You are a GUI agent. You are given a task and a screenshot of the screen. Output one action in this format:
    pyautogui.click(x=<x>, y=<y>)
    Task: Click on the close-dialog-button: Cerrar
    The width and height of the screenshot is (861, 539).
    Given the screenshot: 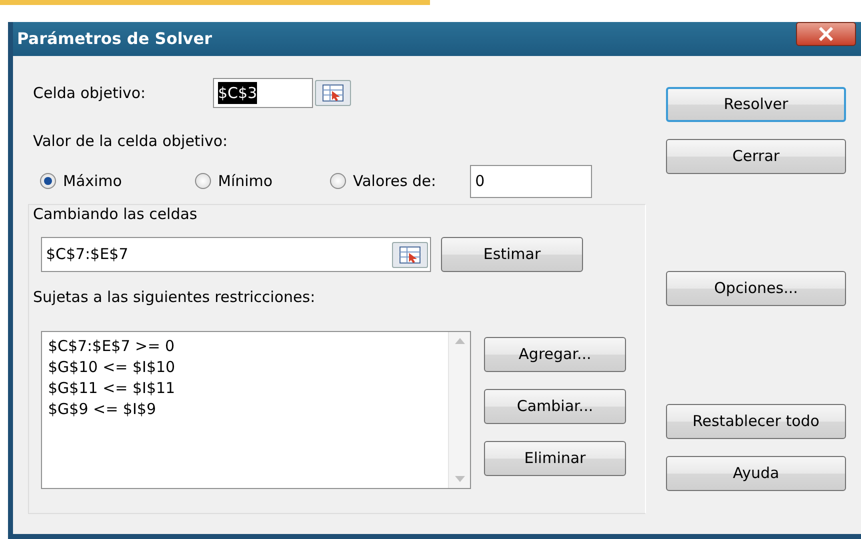 What is the action you would take?
    pyautogui.click(x=756, y=156)
    